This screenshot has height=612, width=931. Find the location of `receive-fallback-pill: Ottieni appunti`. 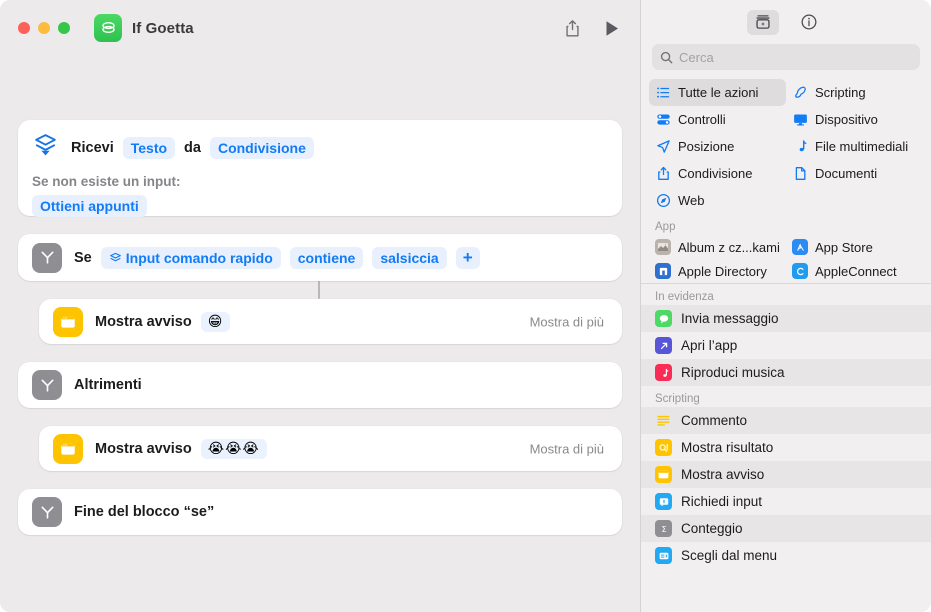

receive-fallback-pill: Ottieni appunti is located at coordinates (89, 206).